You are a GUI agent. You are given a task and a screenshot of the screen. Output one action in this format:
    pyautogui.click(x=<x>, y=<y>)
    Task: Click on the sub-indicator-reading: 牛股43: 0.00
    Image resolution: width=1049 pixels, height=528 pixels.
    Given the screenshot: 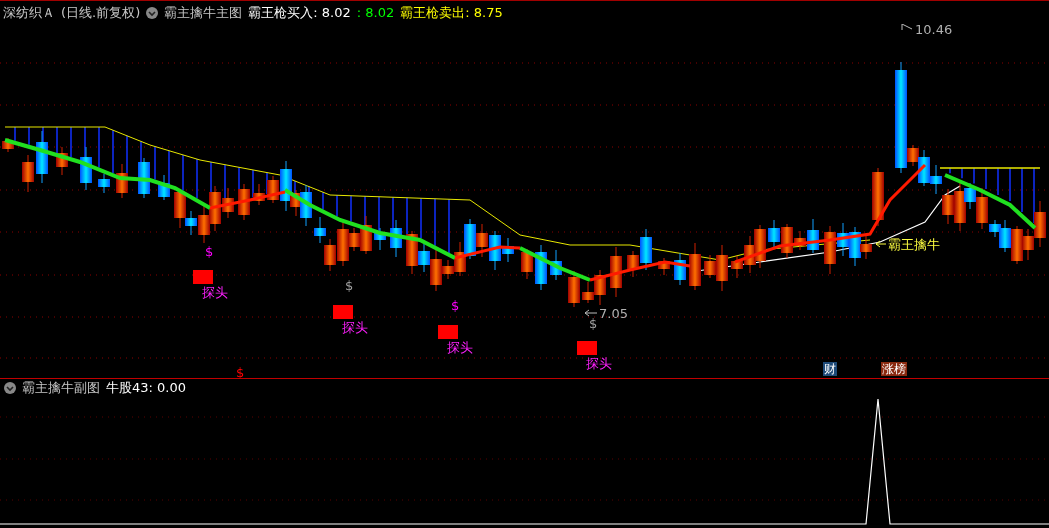 What is the action you would take?
    pyautogui.click(x=146, y=387)
    